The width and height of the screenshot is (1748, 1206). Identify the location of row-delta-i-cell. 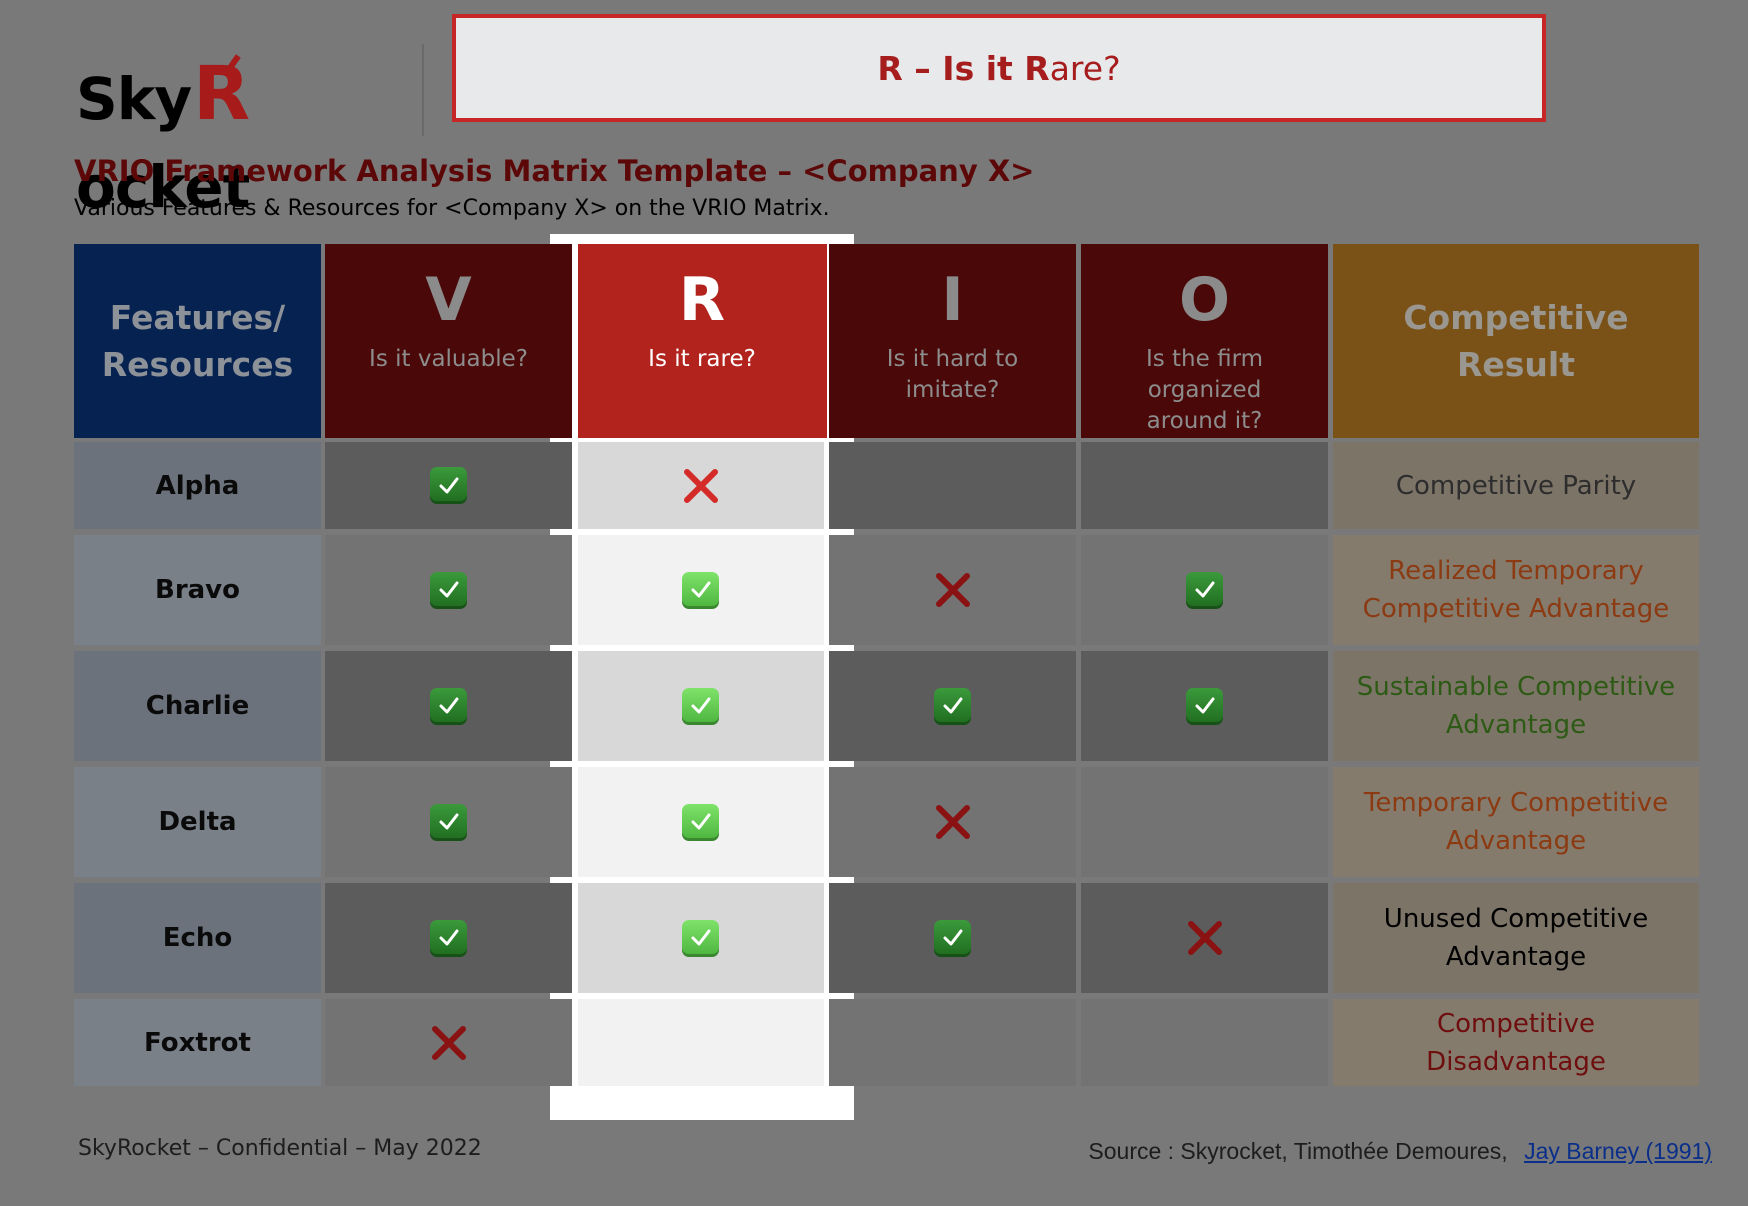
(952, 822).